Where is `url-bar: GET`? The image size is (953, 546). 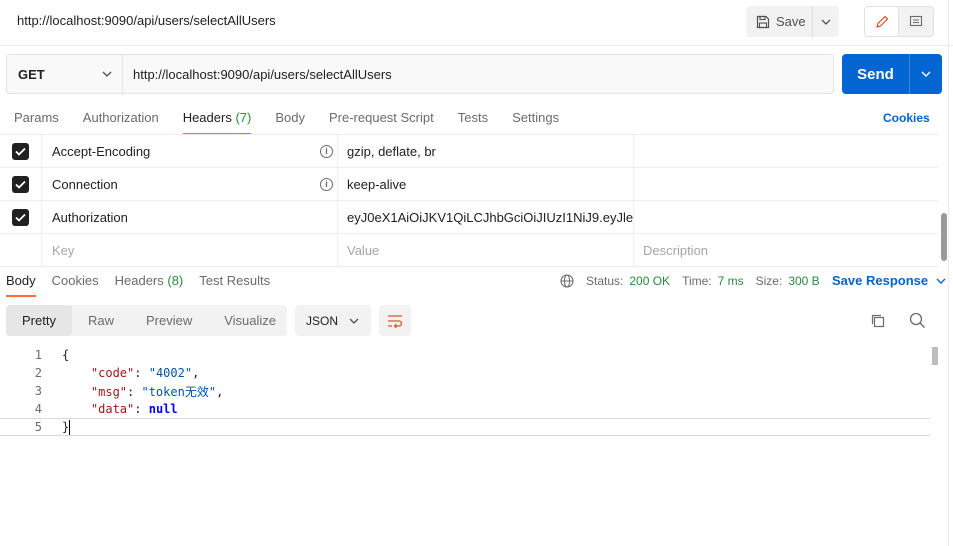
url-bar: GET is located at coordinates (420, 74).